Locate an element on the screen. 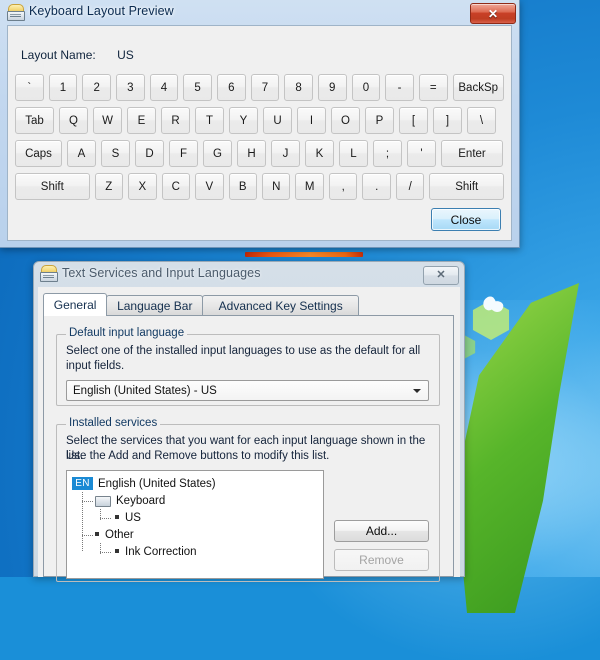  tree-node-label: Keyboard is located at coordinates (141, 500).